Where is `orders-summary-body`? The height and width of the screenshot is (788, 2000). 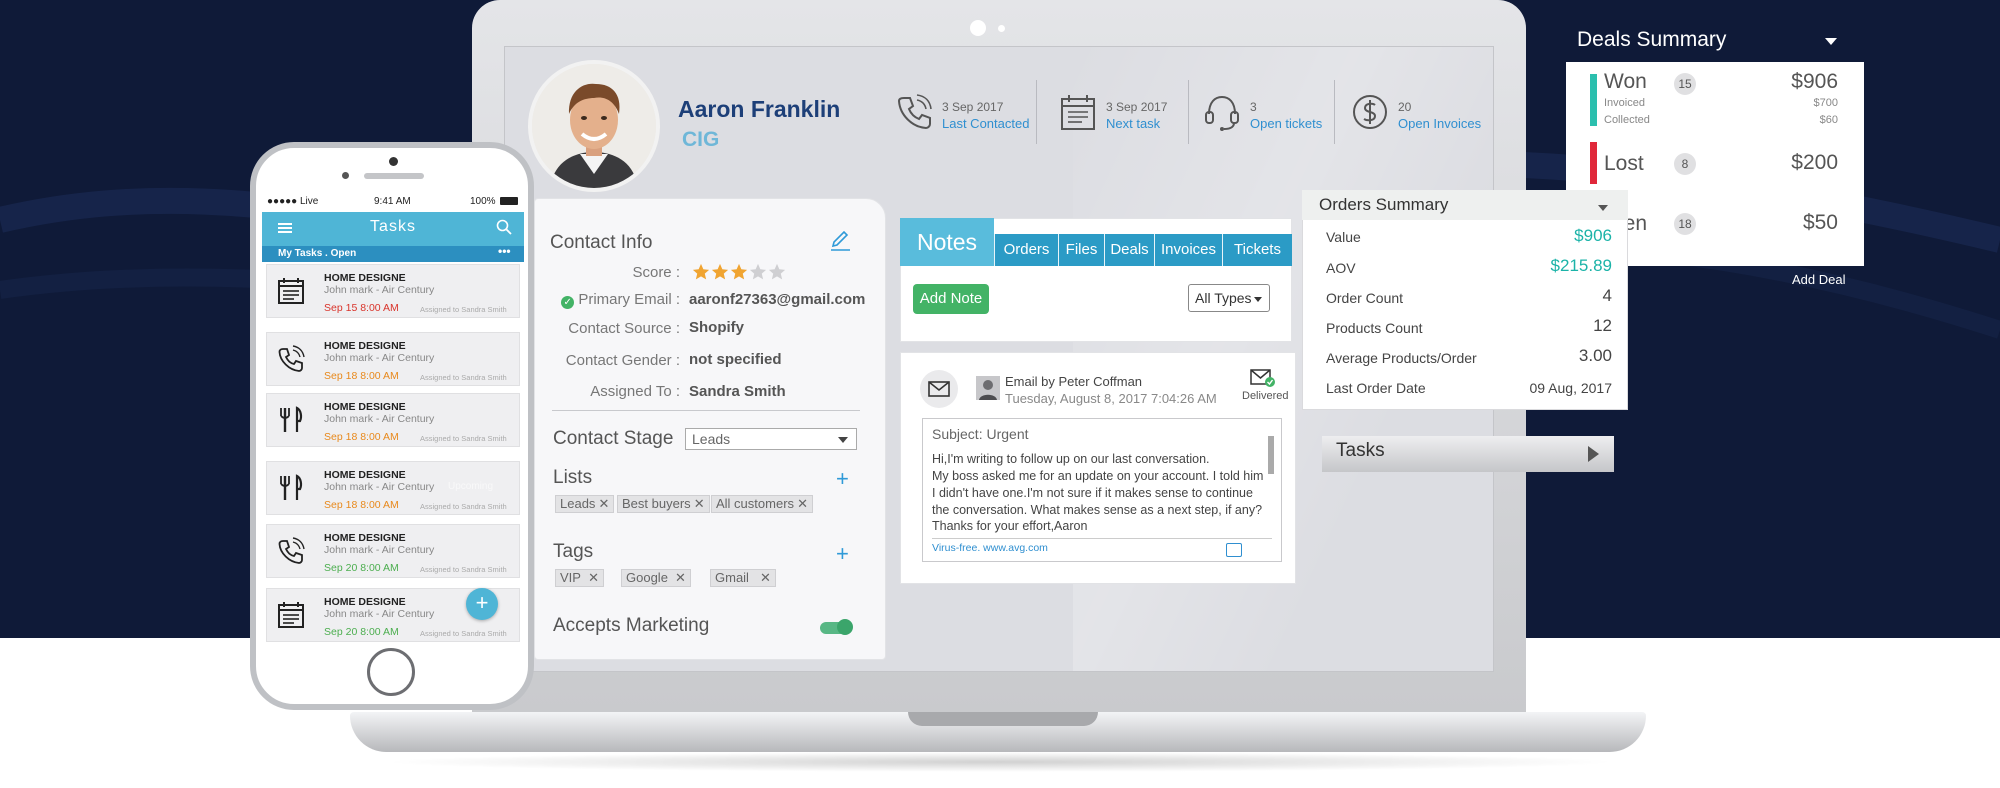
orders-summary-body is located at coordinates (1465, 314).